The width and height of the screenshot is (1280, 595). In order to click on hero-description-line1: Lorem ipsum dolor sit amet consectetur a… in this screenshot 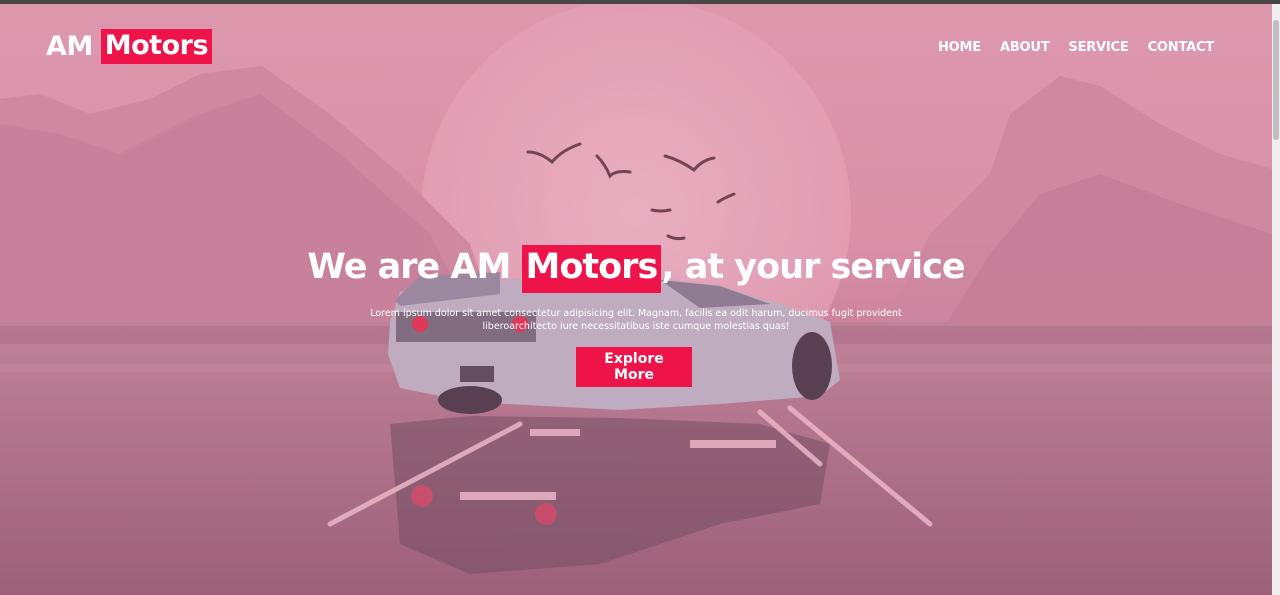, I will do `click(636, 313)`.